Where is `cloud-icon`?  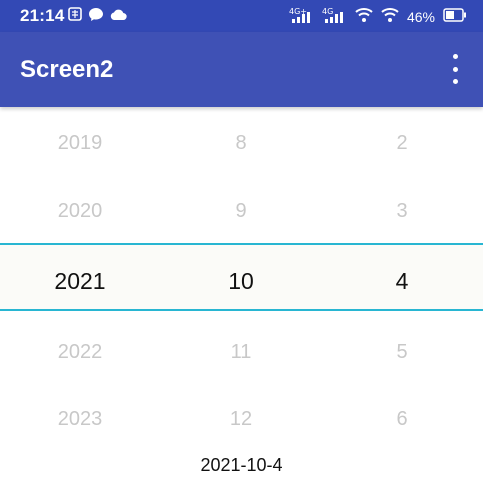 cloud-icon is located at coordinates (118, 16).